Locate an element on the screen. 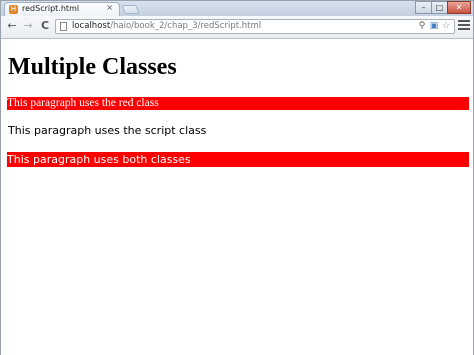 Image resolution: width=474 pixels, height=355 pixels. extension-icon: ▣ is located at coordinates (434, 26).